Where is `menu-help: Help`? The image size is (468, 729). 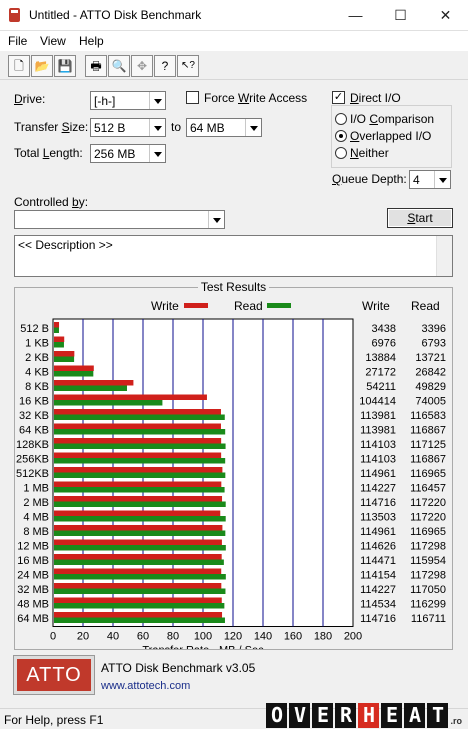
menu-help: Help is located at coordinates (91, 41).